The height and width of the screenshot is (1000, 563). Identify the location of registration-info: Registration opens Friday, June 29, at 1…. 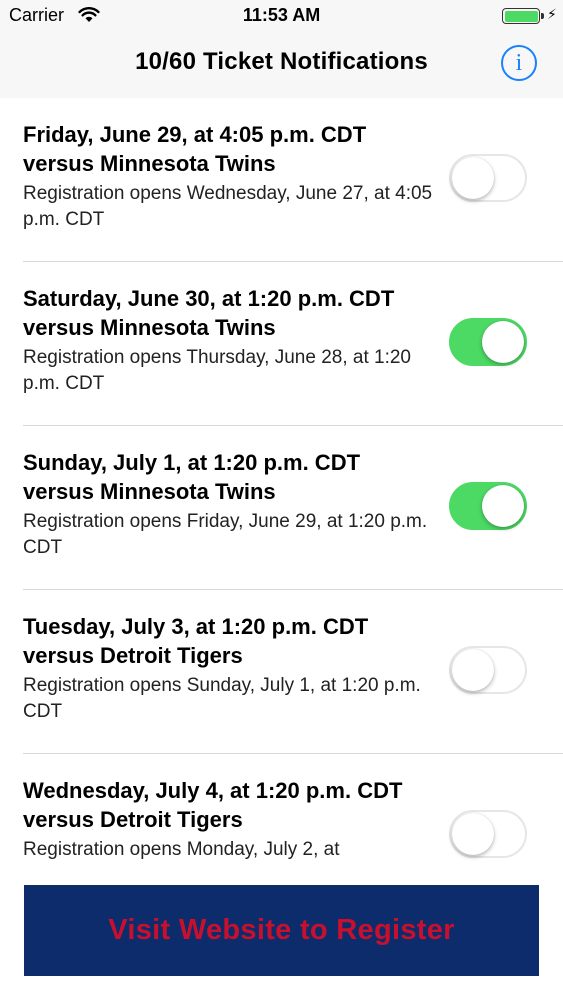
(225, 534).